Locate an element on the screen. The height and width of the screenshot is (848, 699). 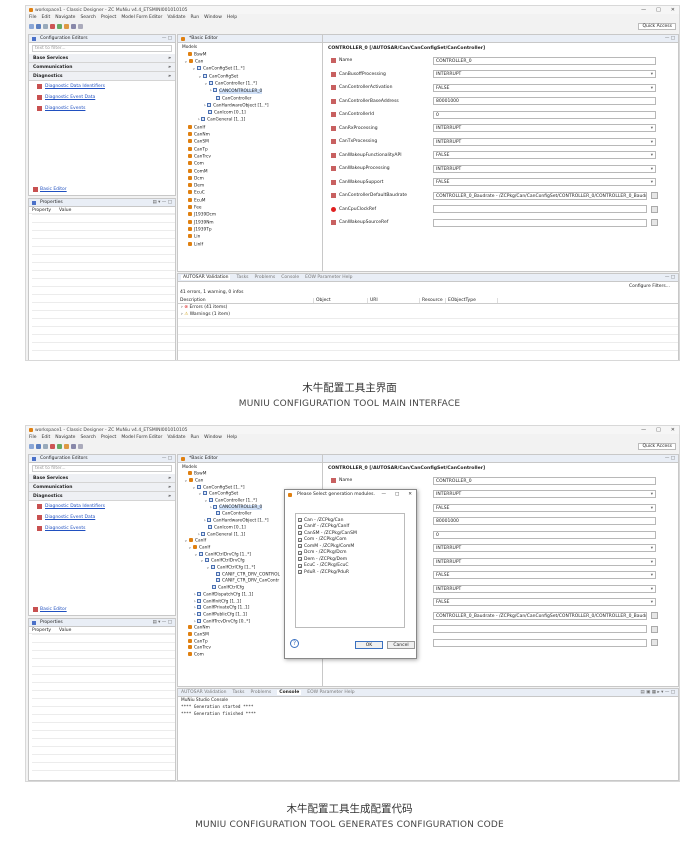
diag-item-data-identifiers: Diagnostic Data Identifiers is located at coordinates (102, 86).